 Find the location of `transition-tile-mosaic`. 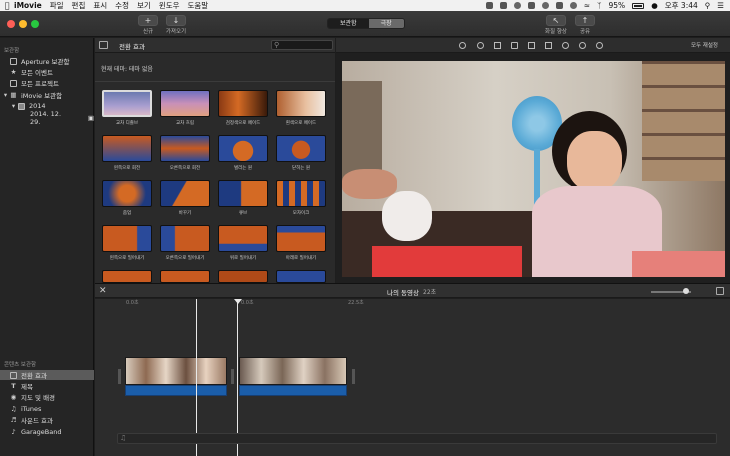

transition-tile-mosaic is located at coordinates (301, 193).